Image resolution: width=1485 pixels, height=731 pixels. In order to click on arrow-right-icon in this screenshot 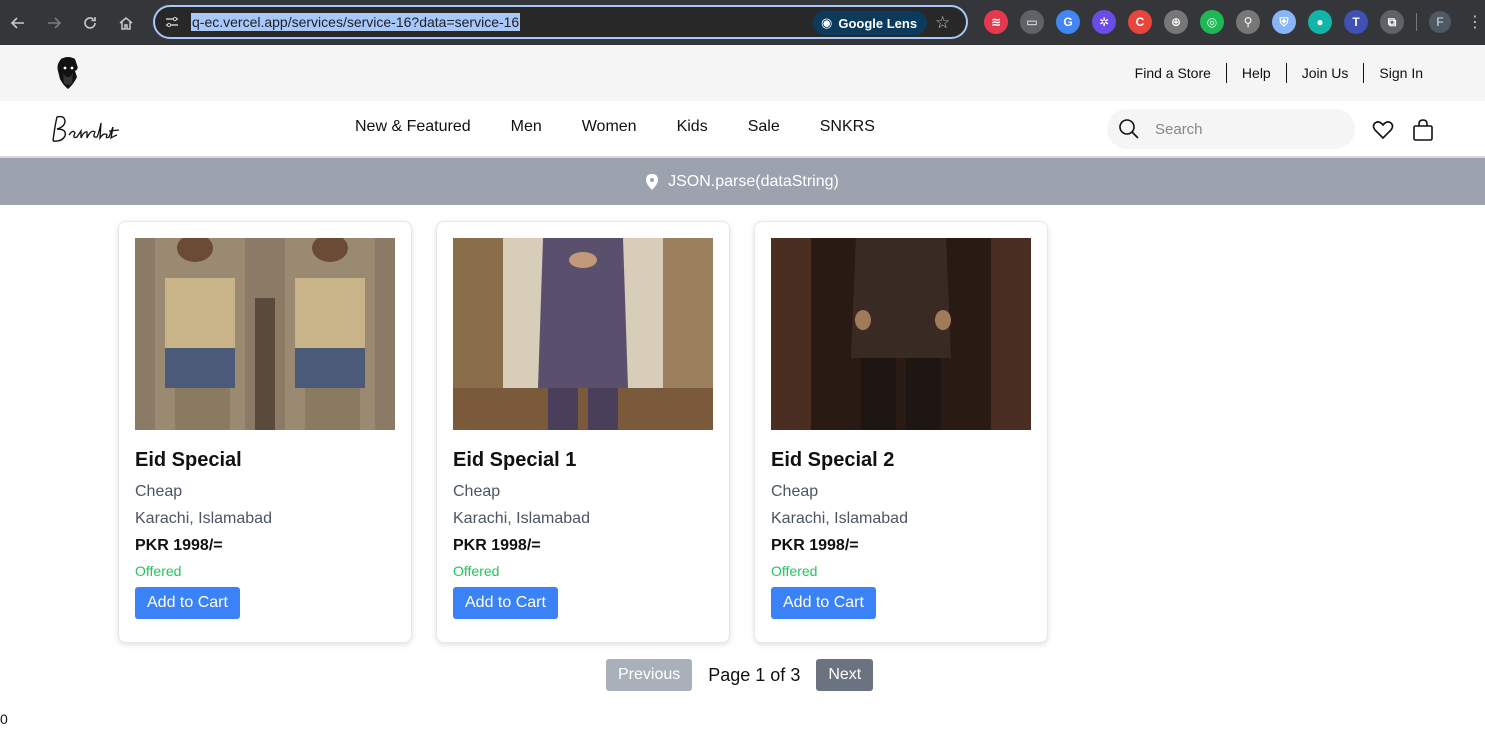, I will do `click(55, 22)`.